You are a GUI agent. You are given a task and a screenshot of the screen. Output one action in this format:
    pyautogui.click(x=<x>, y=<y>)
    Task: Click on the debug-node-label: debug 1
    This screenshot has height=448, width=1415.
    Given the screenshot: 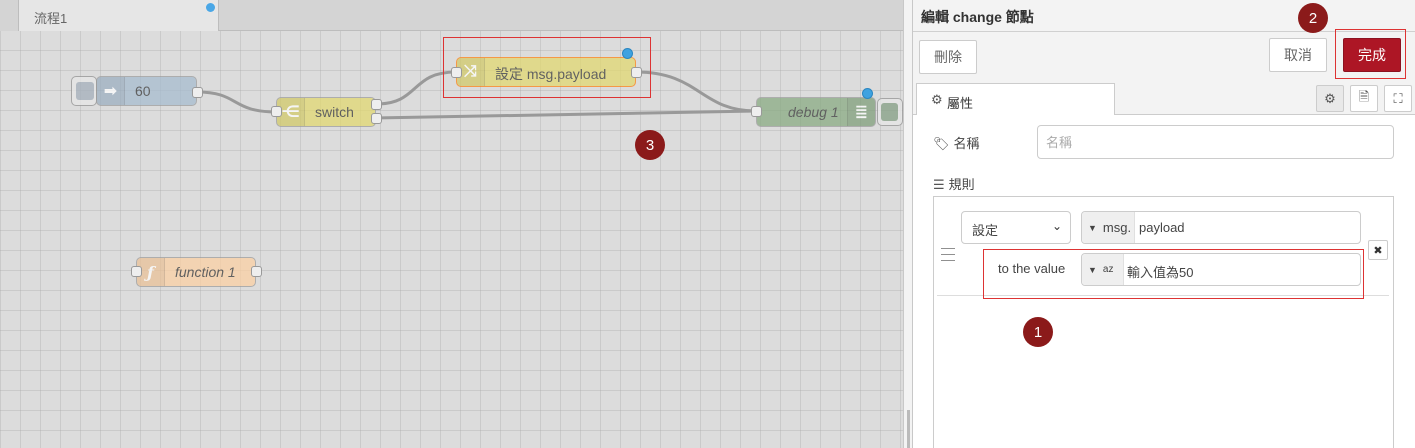 What is the action you would take?
    pyautogui.click(x=813, y=112)
    